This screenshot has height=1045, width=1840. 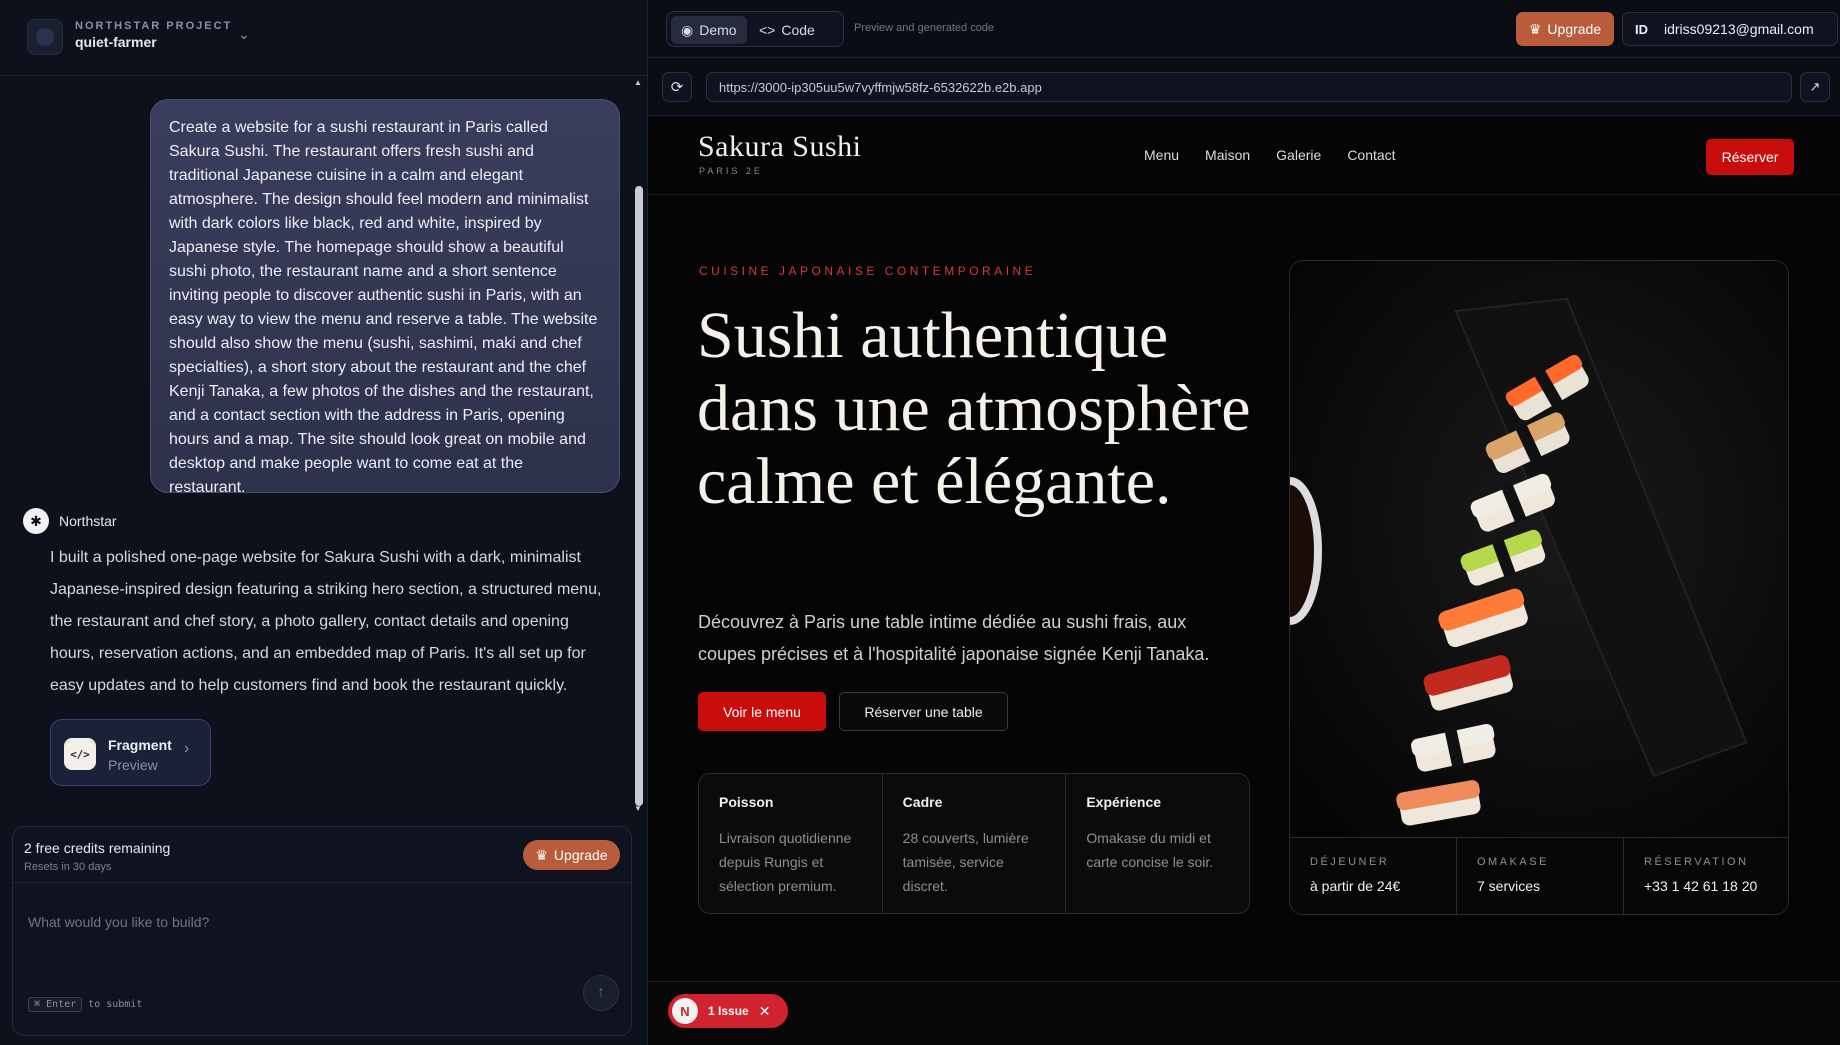 I want to click on tab-demo: ◉ Demo, so click(x=709, y=30).